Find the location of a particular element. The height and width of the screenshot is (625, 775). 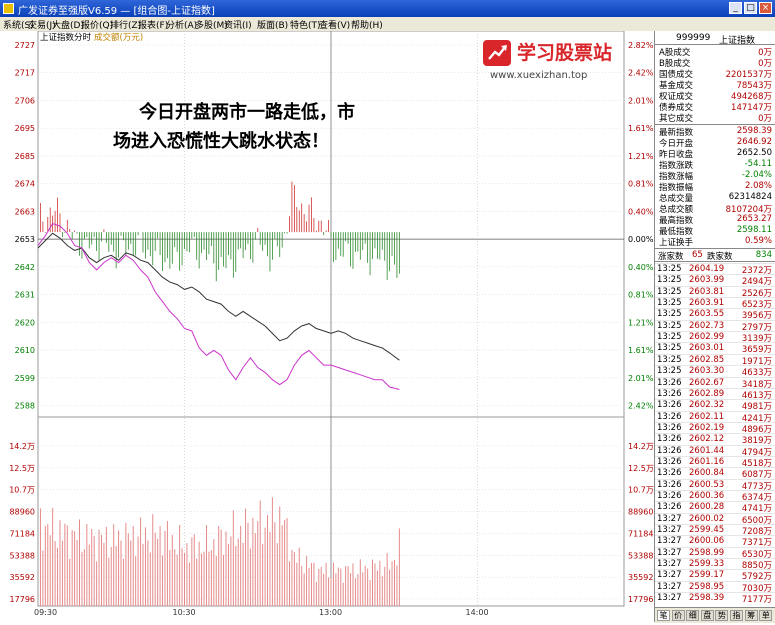

turnover-value: 0万 is located at coordinates (765, 119).